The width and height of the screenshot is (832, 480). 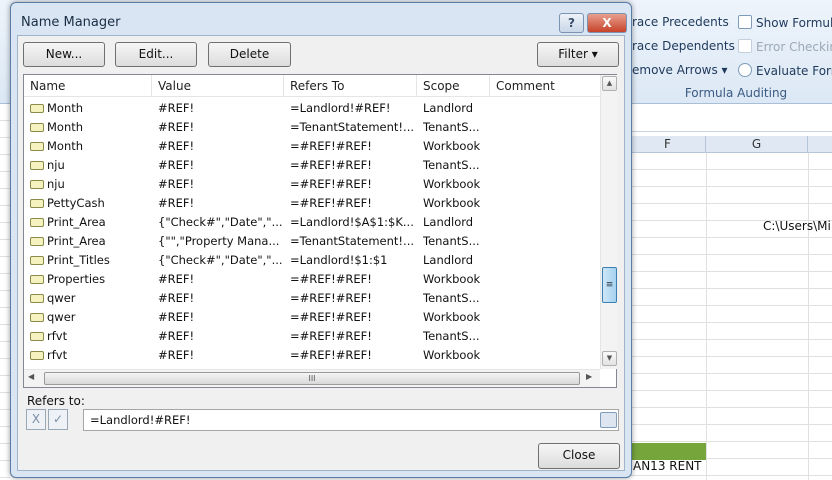 I want to click on table-row: rfvt #REF! =#REF!#REF! Workbook, so click(x=312, y=355).